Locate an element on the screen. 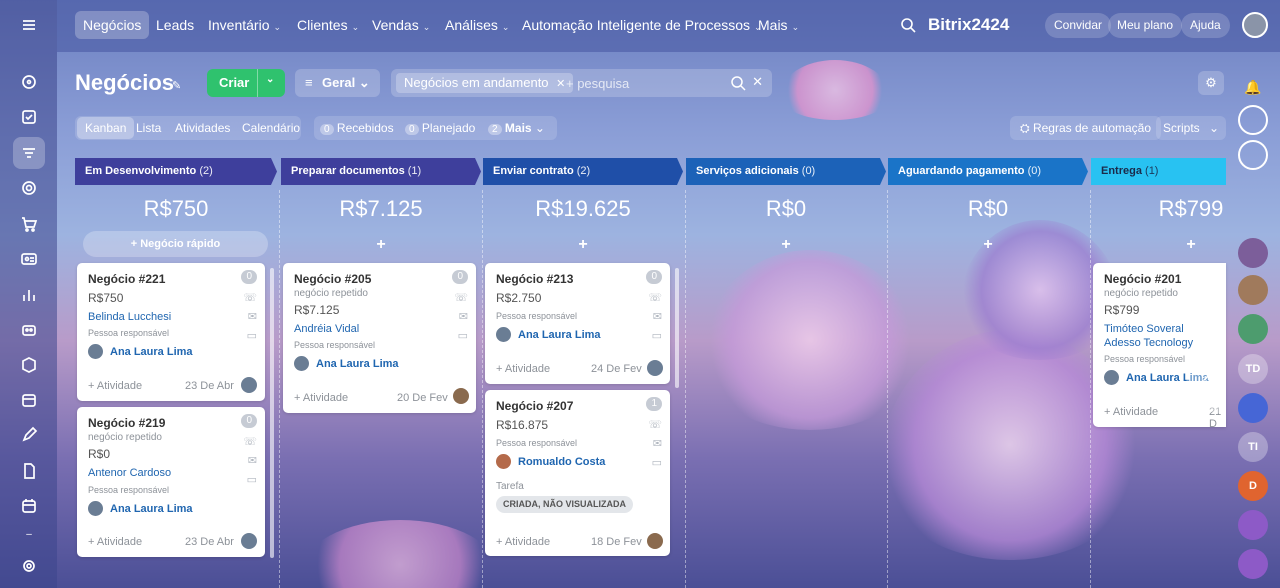 Image resolution: width=1280 pixels, height=588 pixels. filter-search-box: Negócios em andamento ✕ + pesquisa ✕ is located at coordinates (581, 83).